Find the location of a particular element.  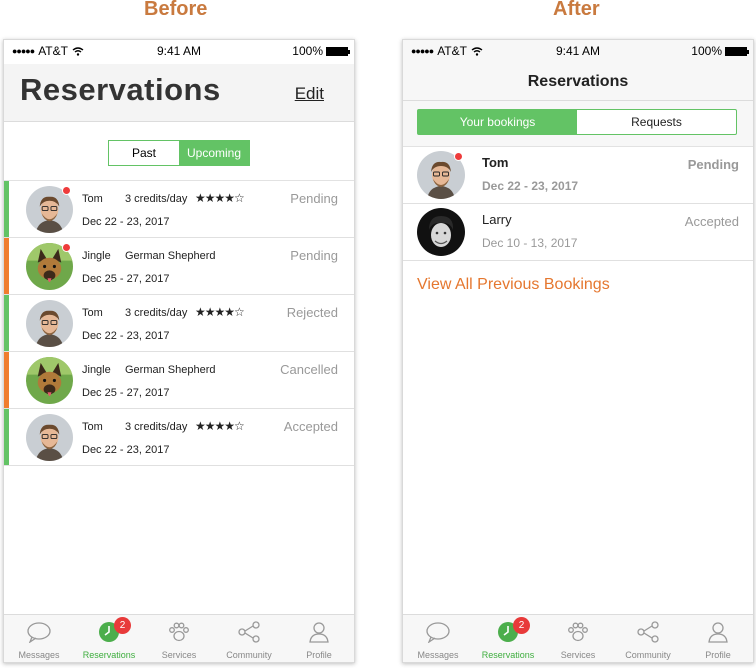

dog-avatar-icon is located at coordinates (49, 380).